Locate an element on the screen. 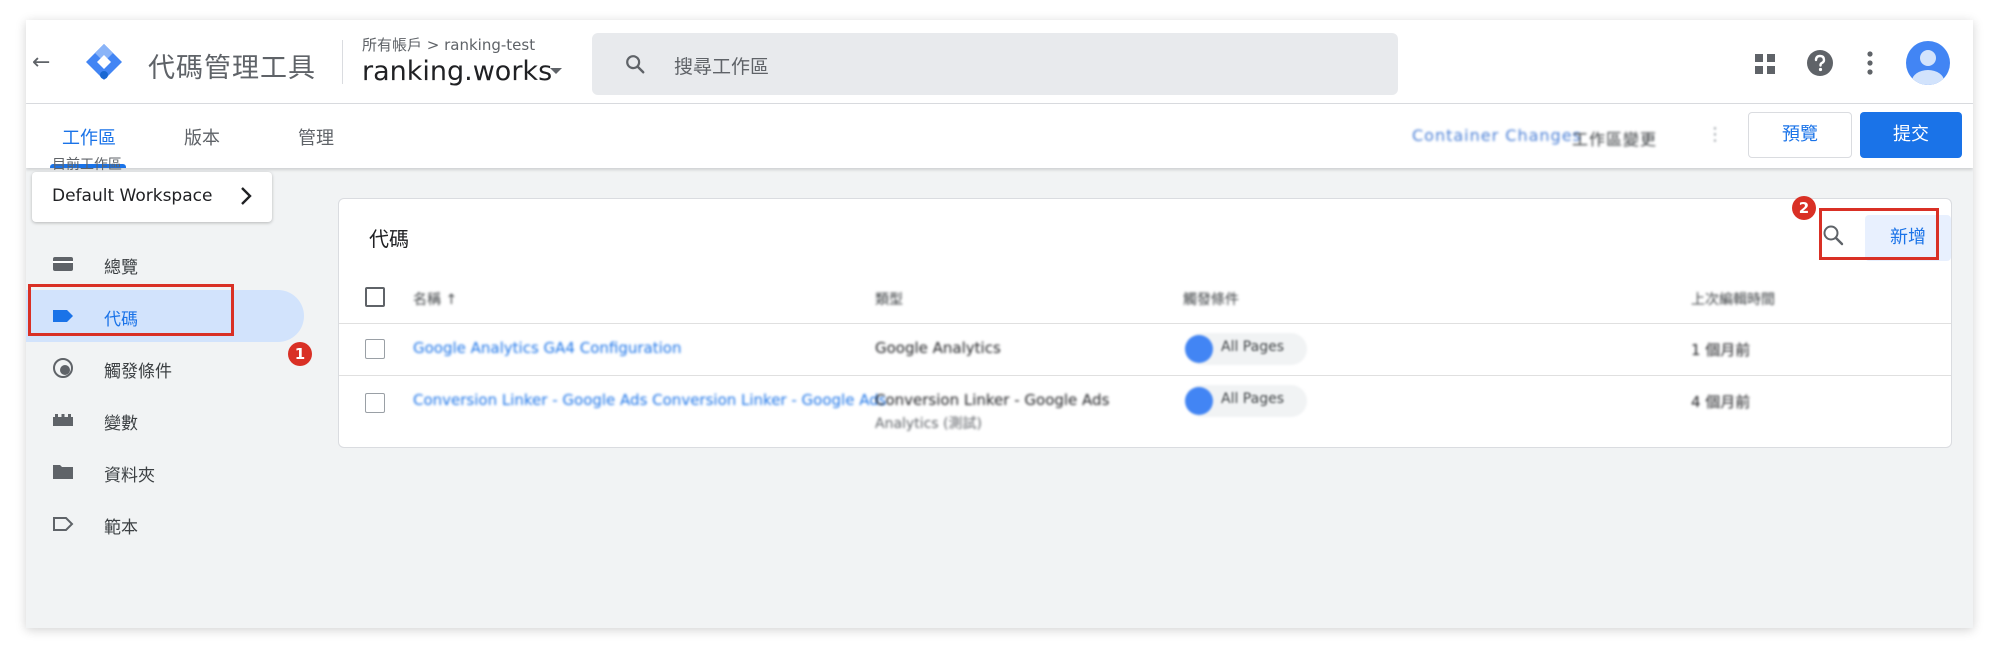 This screenshot has width=1999, height=655. account-icon is located at coordinates (1928, 67).